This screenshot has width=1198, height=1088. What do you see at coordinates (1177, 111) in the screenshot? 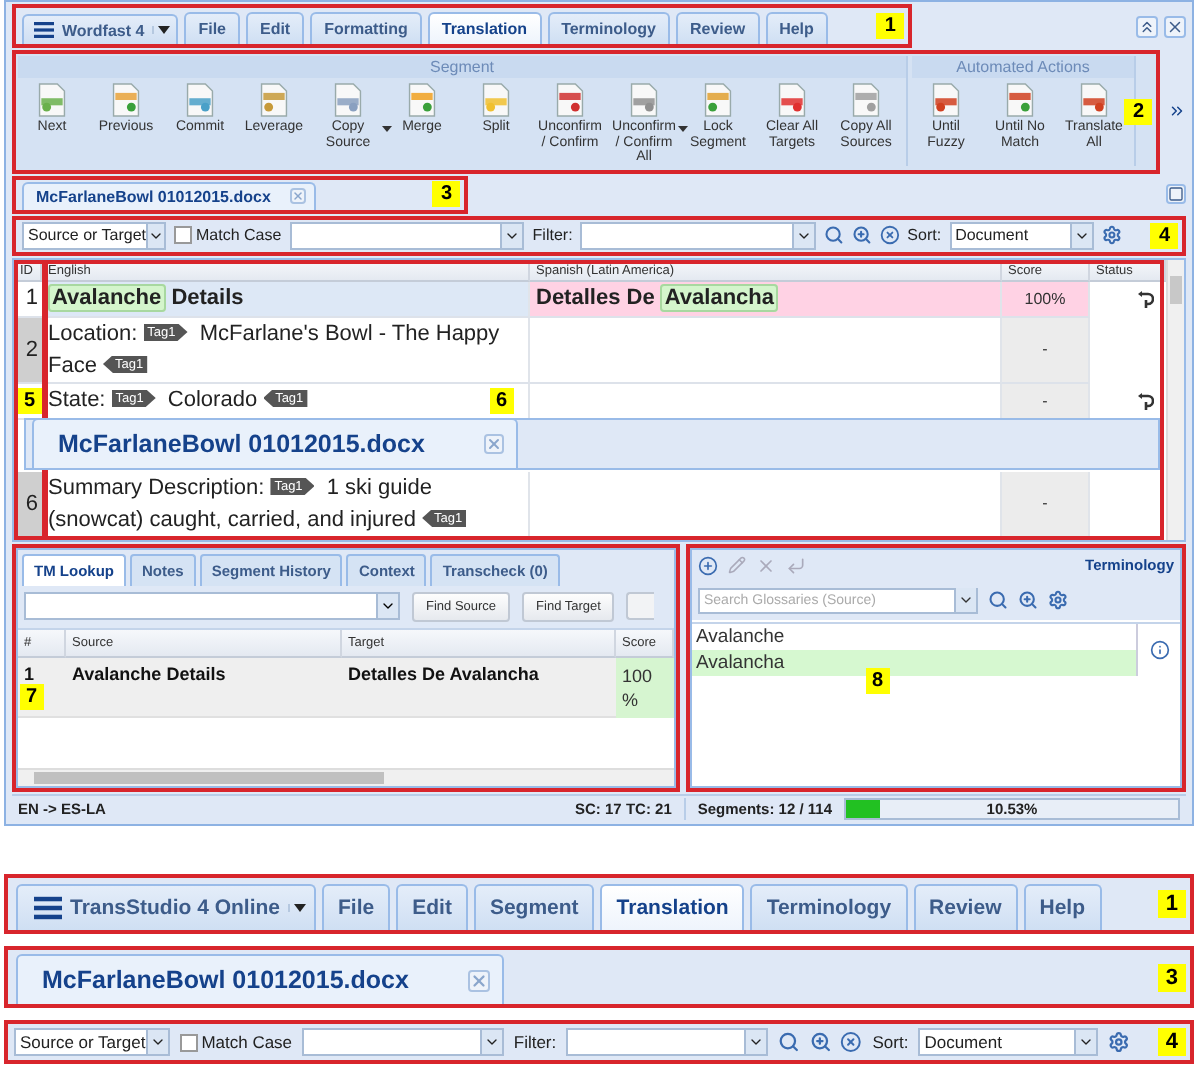
I see `more-icon` at bounding box center [1177, 111].